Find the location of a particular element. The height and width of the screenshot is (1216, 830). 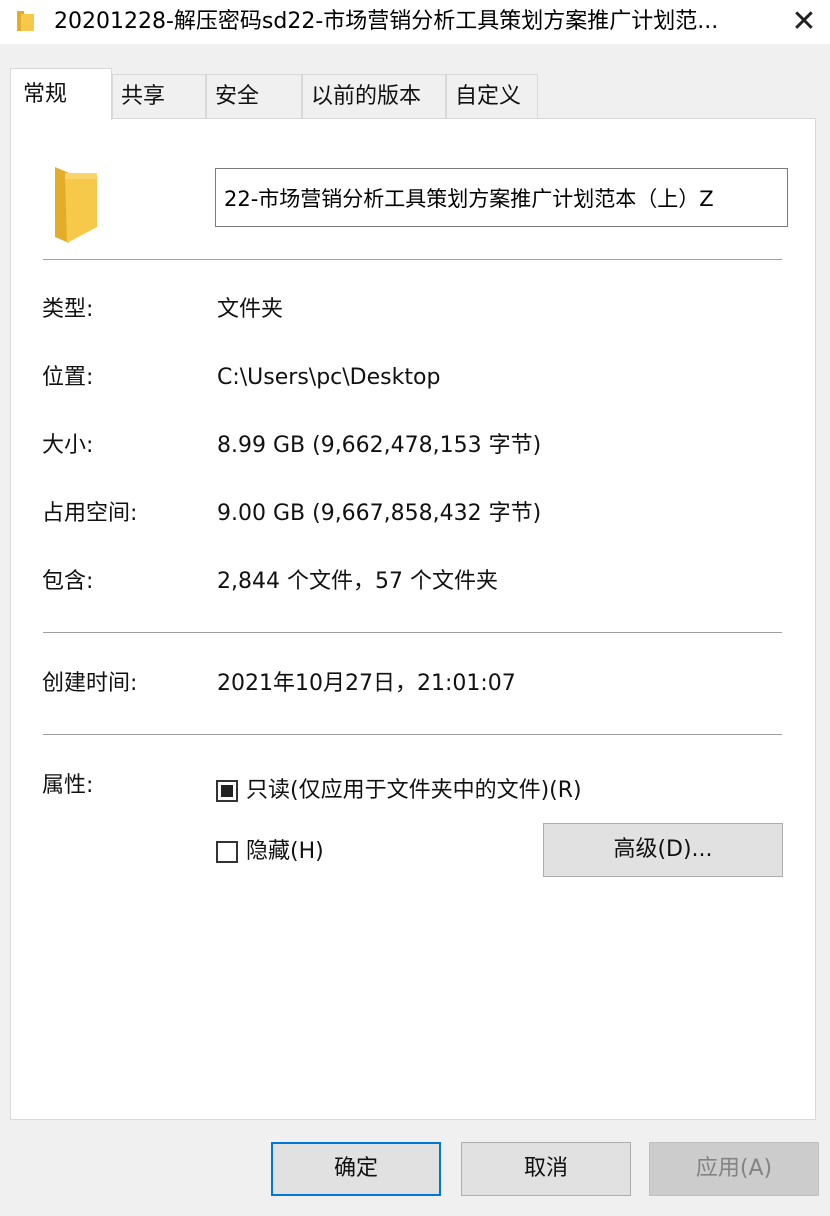

cancel-button: 取消 is located at coordinates (546, 1169).